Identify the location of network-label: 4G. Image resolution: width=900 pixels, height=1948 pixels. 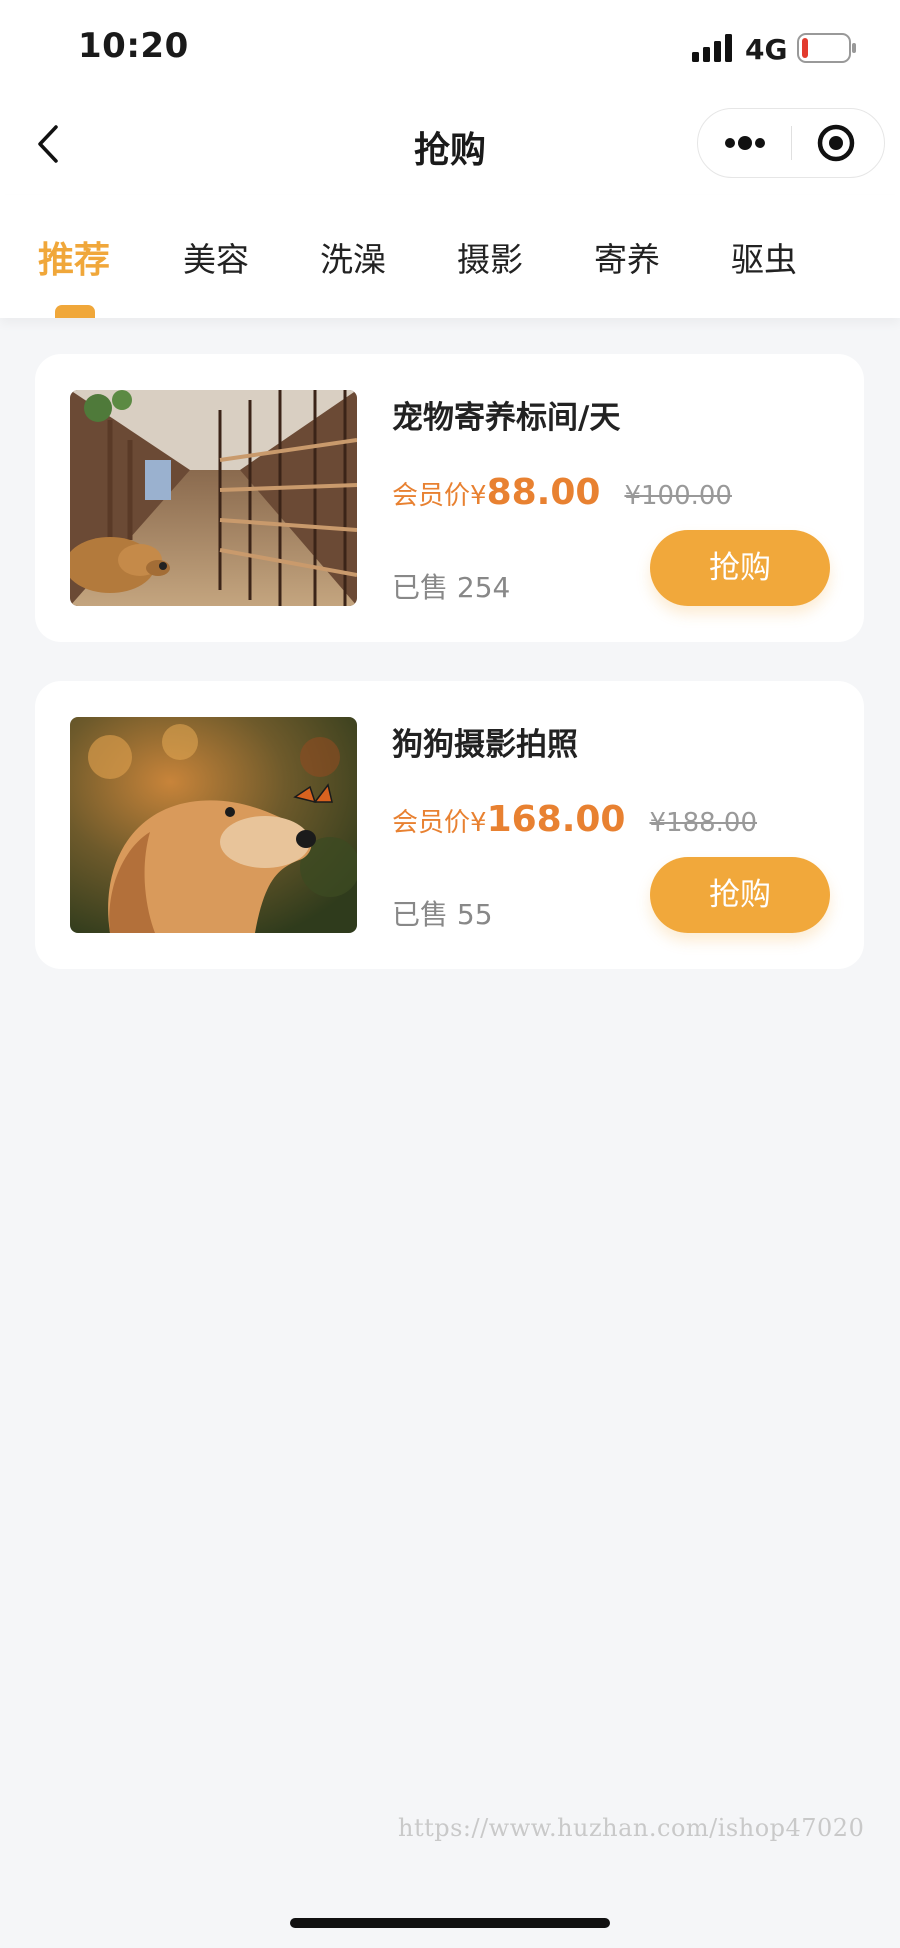
(766, 49).